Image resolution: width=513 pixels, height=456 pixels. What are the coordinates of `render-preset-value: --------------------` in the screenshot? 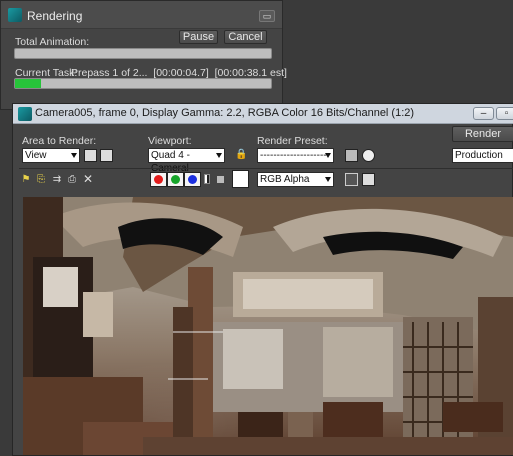 It's located at (293, 155).